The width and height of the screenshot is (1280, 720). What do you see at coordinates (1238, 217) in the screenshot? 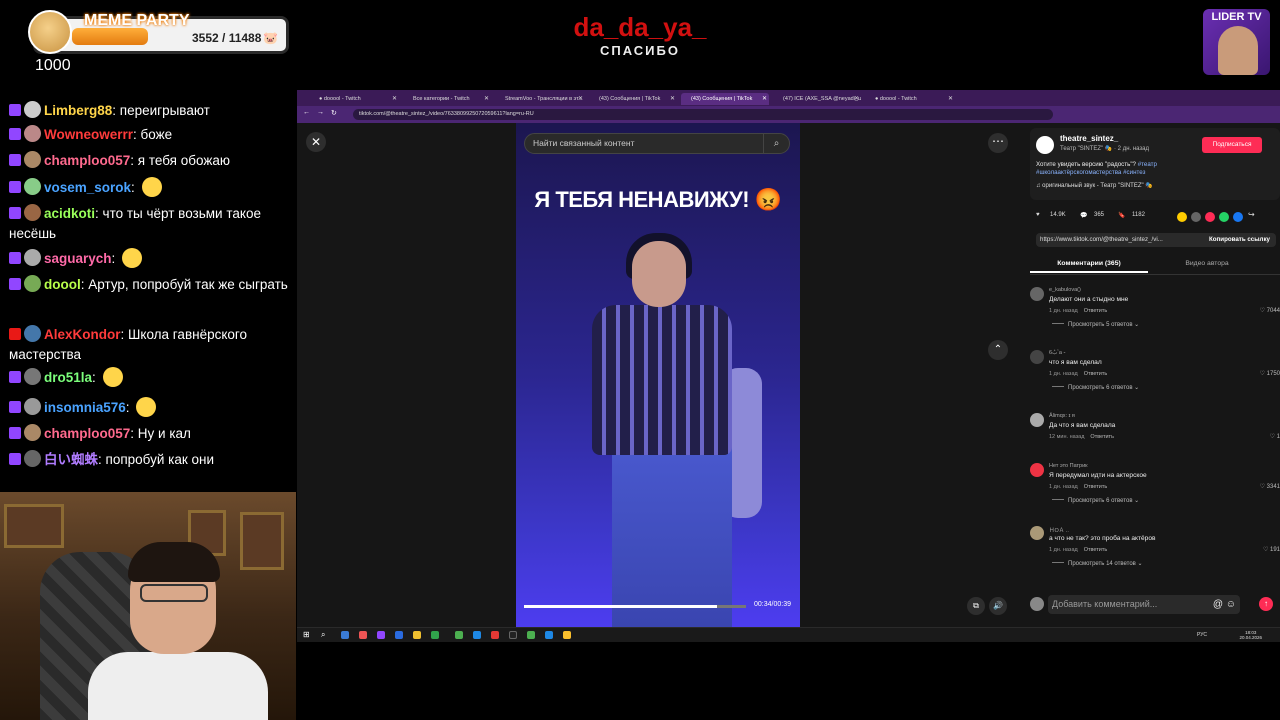
I see `facebook-icon` at bounding box center [1238, 217].